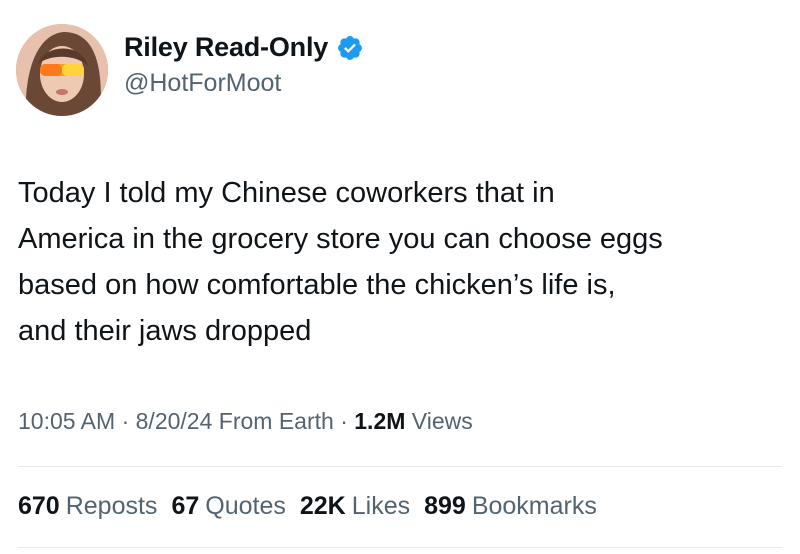  What do you see at coordinates (381, 506) in the screenshot?
I see `likes-label: Likes` at bounding box center [381, 506].